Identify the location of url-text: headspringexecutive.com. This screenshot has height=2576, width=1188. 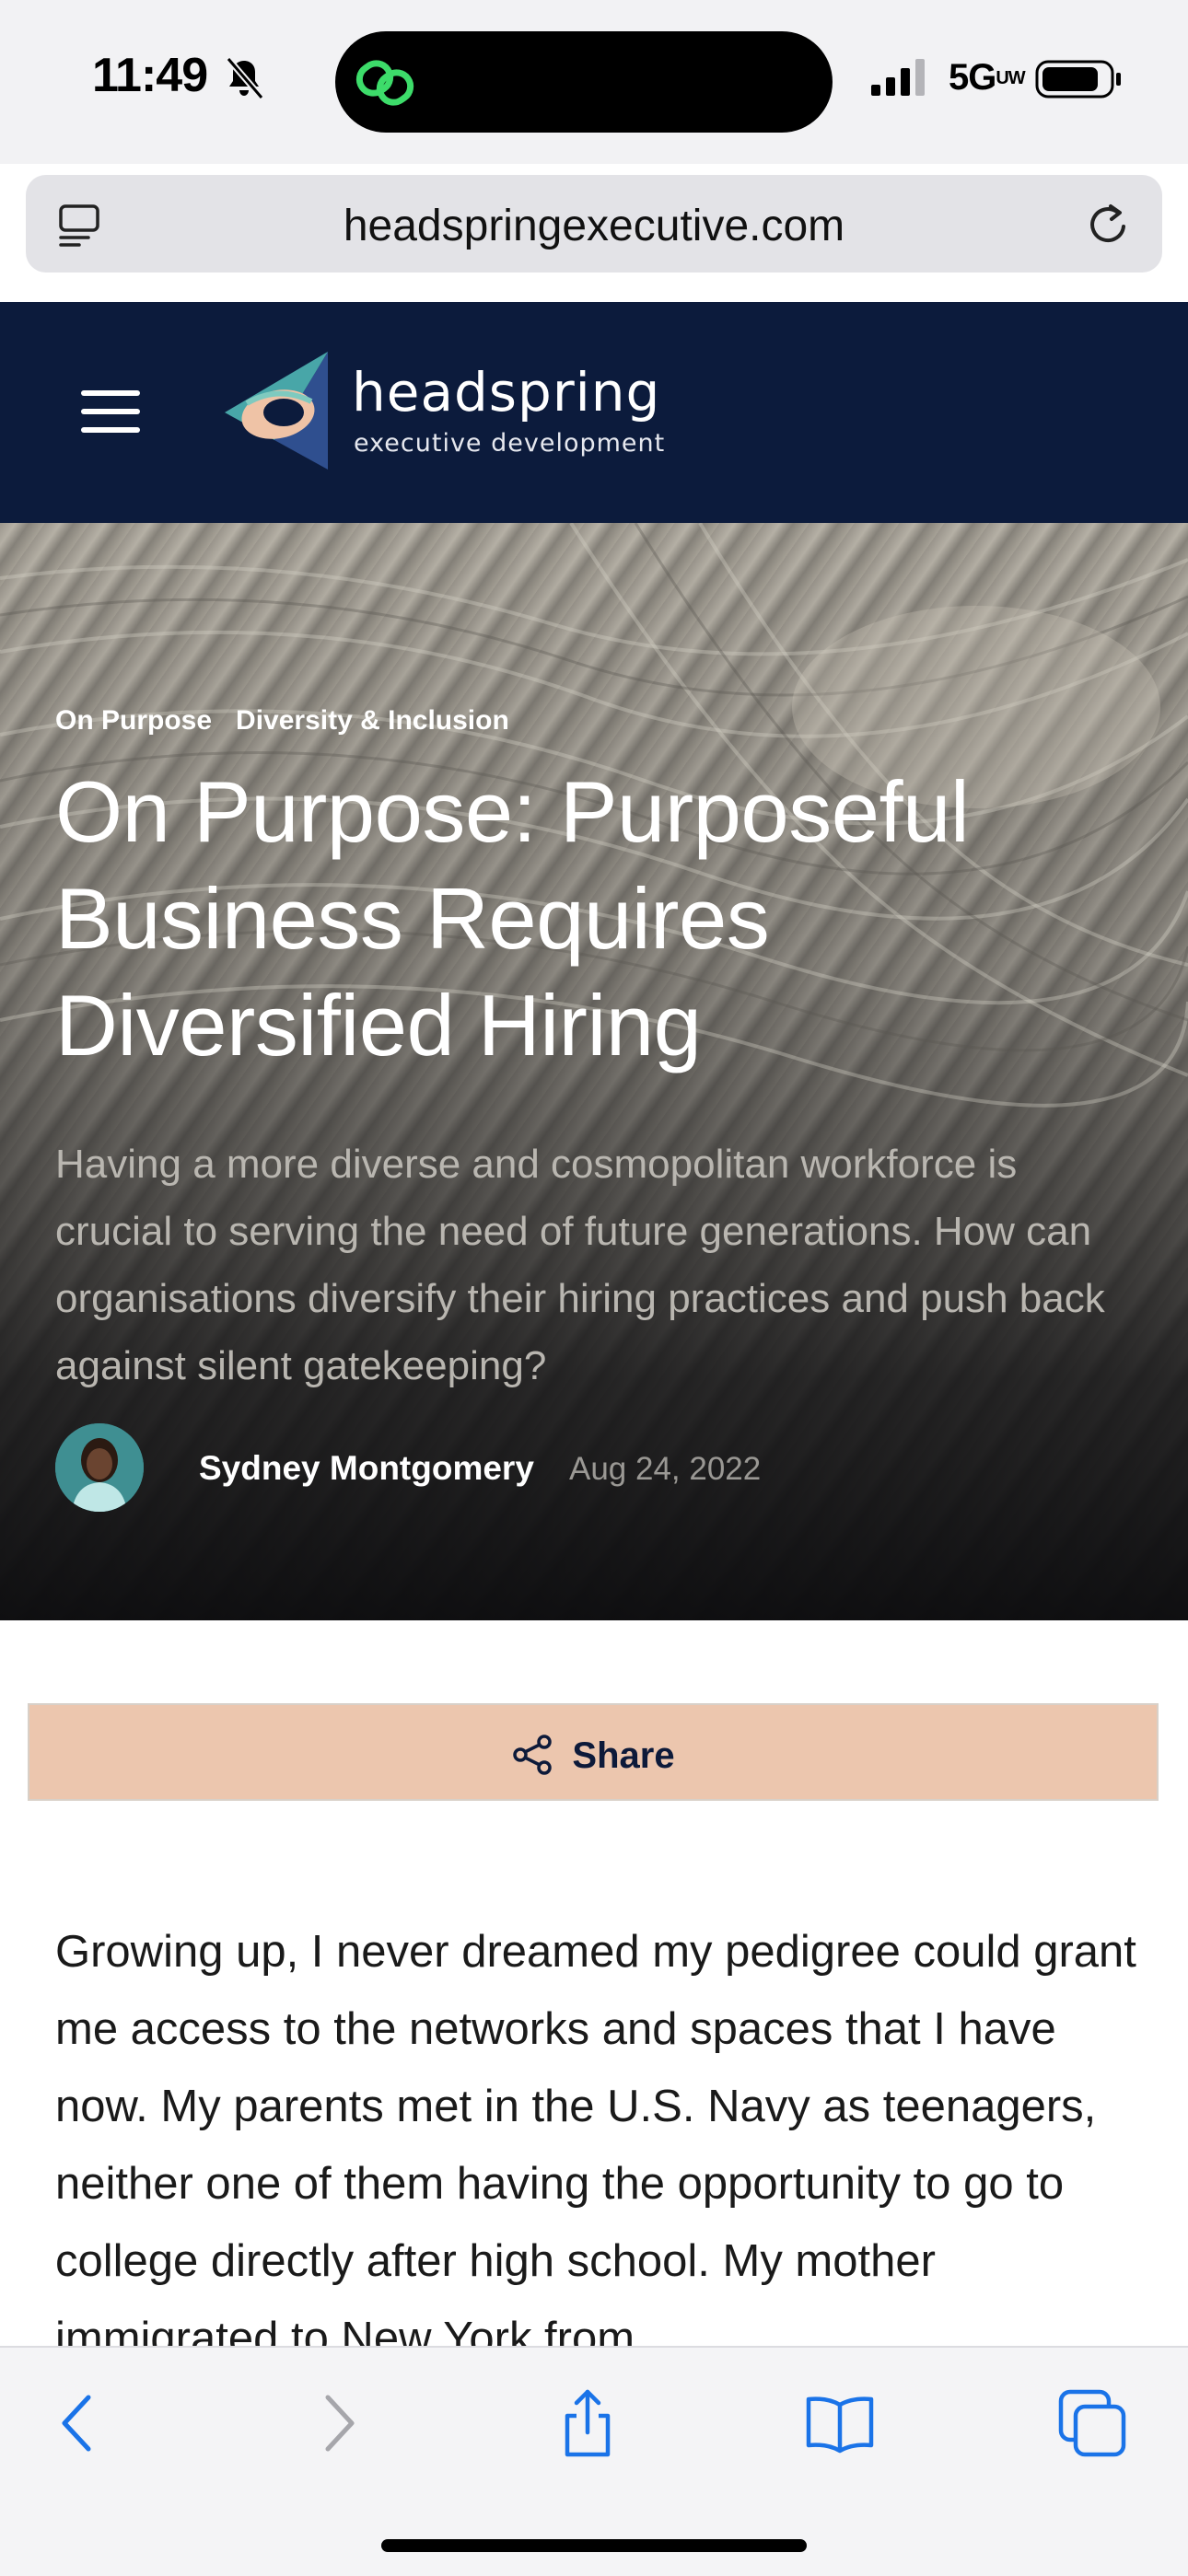
(594, 226).